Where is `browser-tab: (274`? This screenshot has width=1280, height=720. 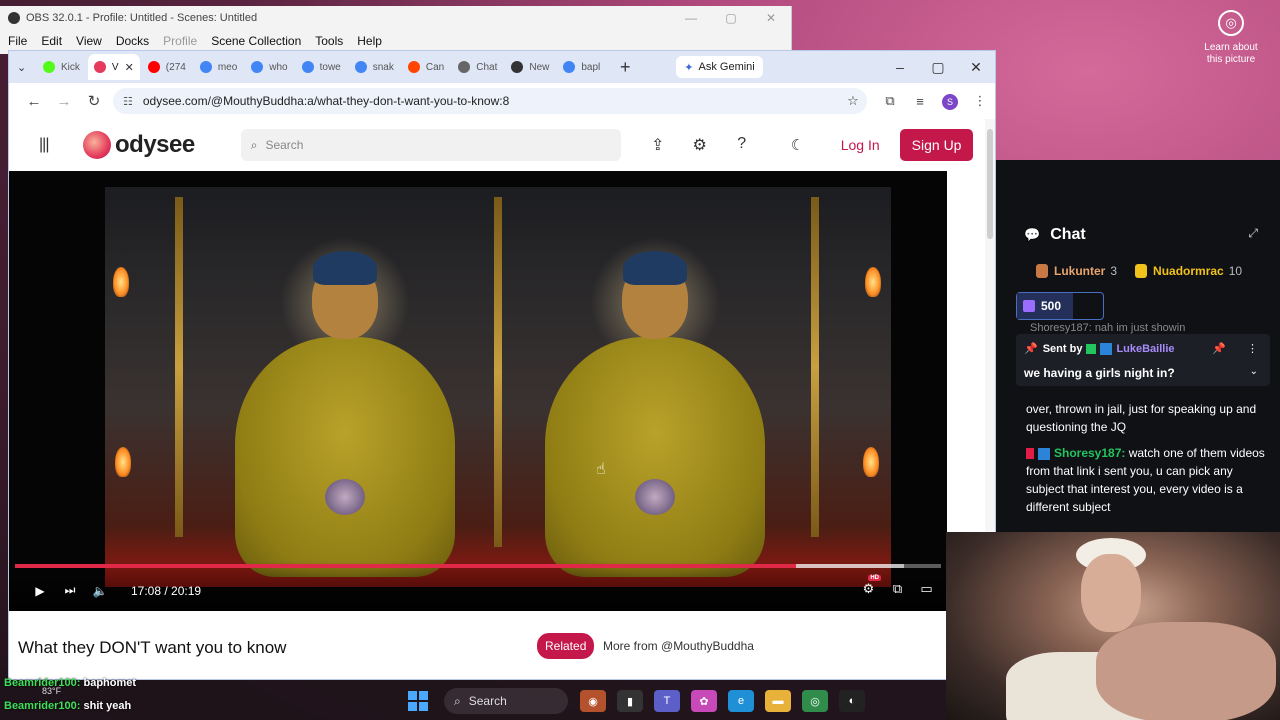 browser-tab: (274 is located at coordinates (167, 67).